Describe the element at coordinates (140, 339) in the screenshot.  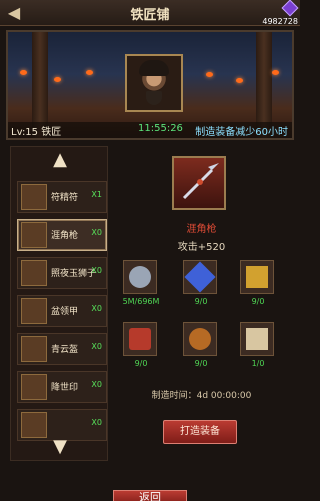
I see `red-log-icon` at that location.